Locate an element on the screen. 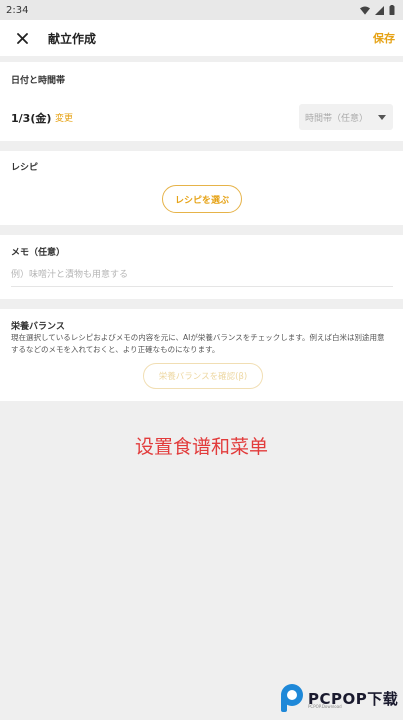 The height and width of the screenshot is (720, 403). memo-section: メモ（任意） is located at coordinates (201, 267).